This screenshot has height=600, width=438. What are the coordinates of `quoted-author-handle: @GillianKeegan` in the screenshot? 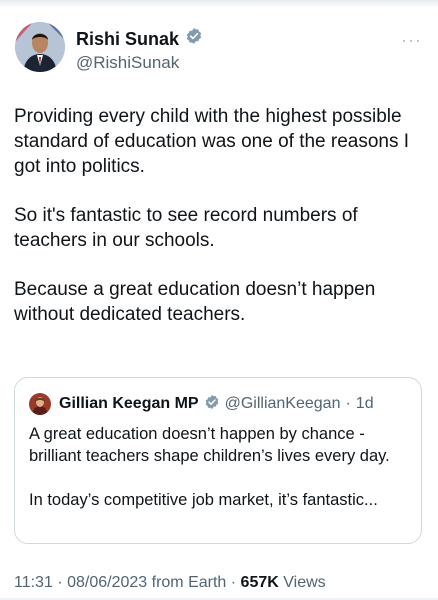 It's located at (282, 403).